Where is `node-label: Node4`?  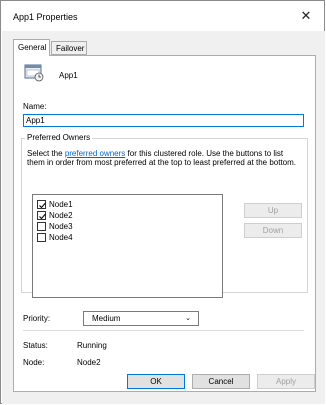 node-label: Node4 is located at coordinates (61, 237).